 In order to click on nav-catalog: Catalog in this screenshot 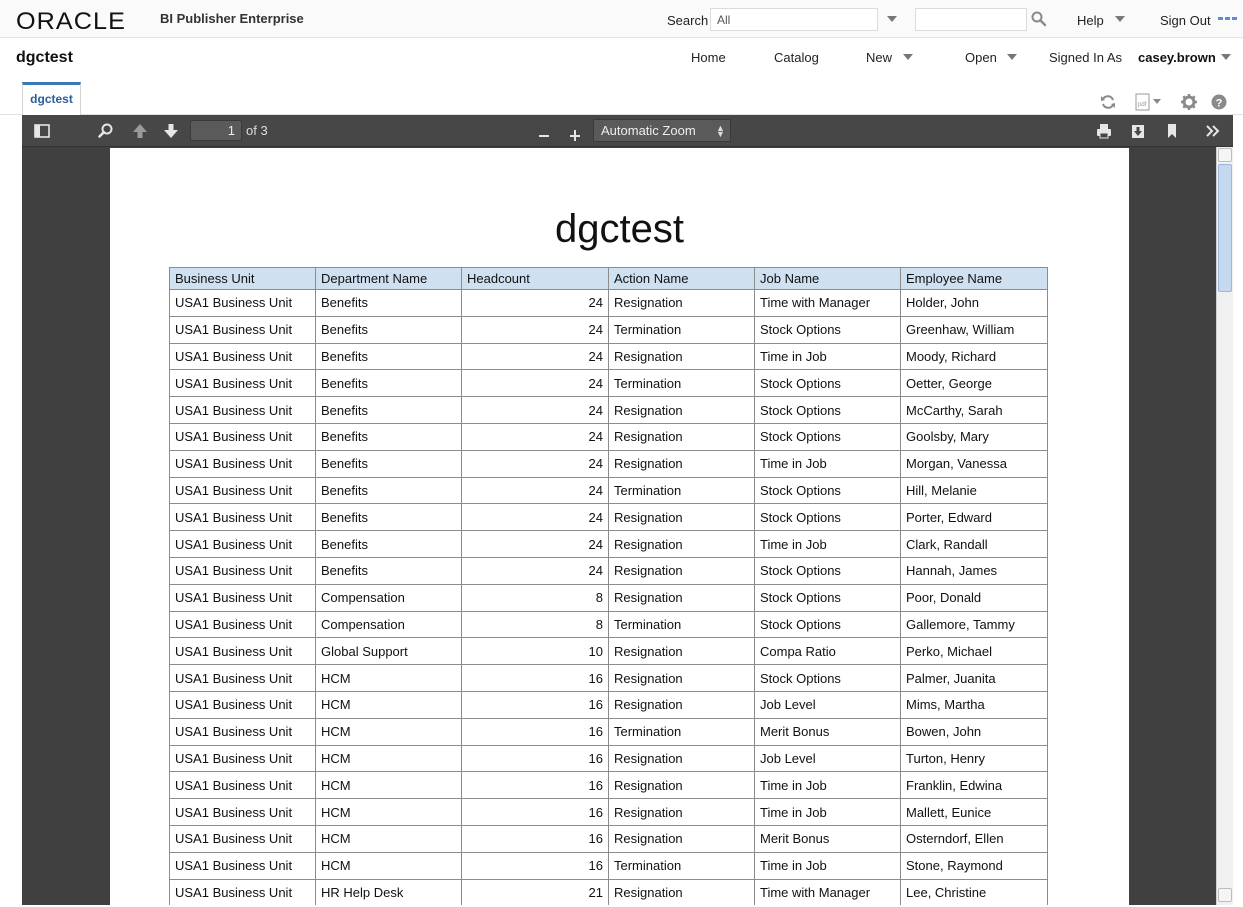, I will do `click(796, 57)`.